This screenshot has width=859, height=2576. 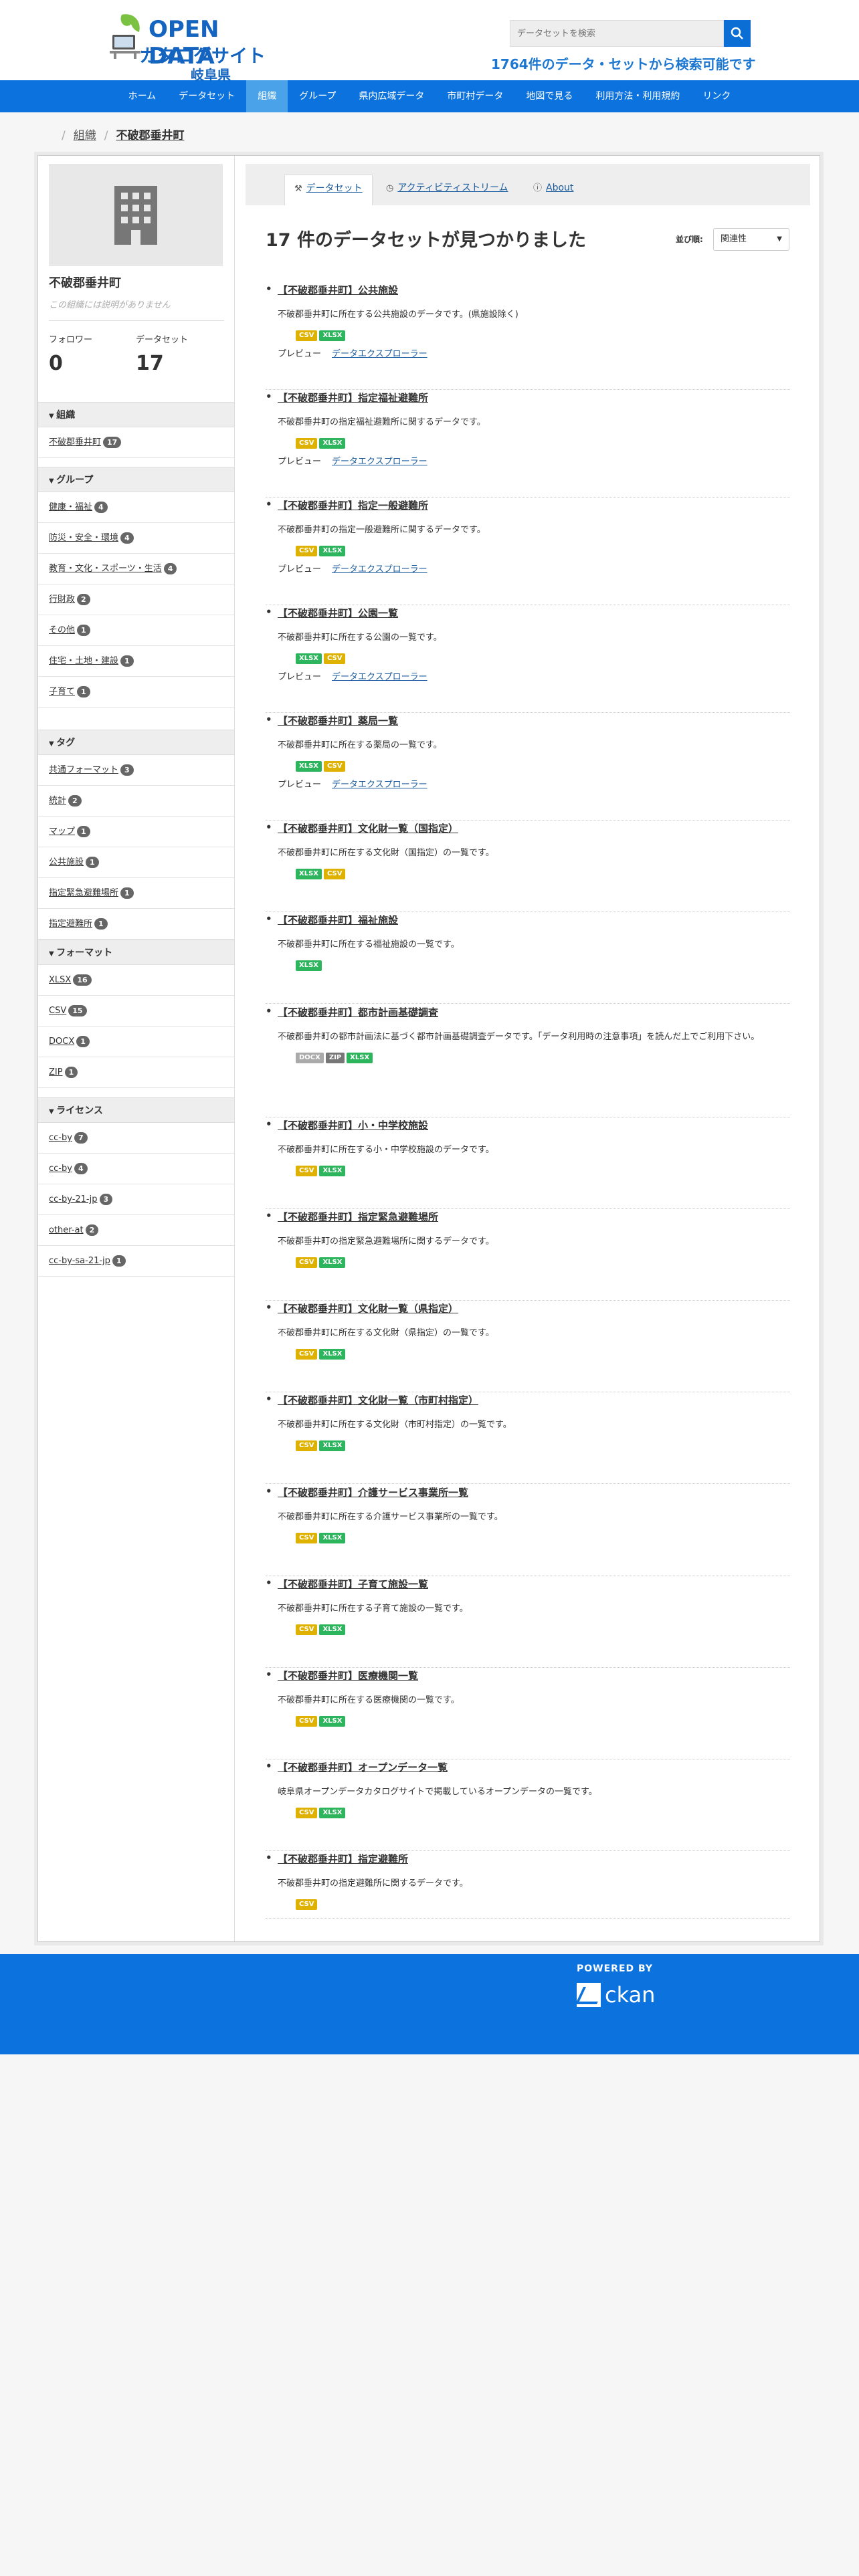 I want to click on facet-item-link: 指定緊急避難場所, so click(x=84, y=893).